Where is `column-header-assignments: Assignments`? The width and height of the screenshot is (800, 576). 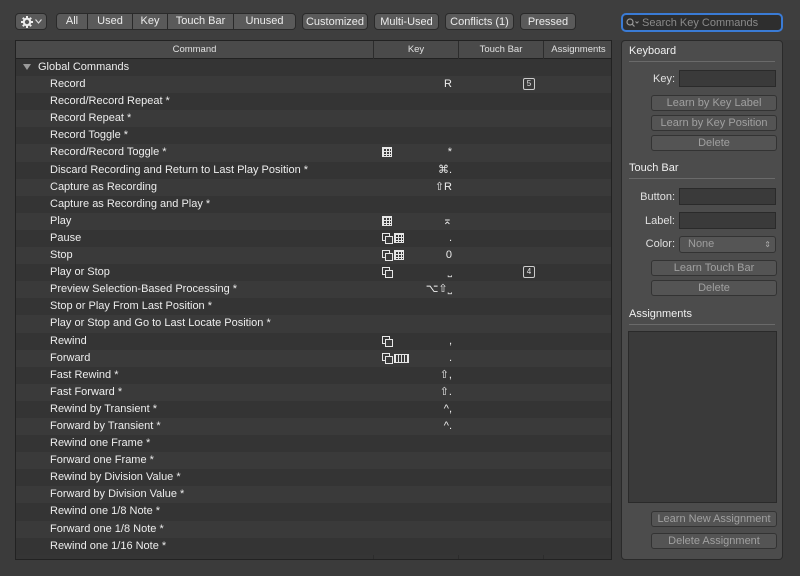 column-header-assignments: Assignments is located at coordinates (577, 49).